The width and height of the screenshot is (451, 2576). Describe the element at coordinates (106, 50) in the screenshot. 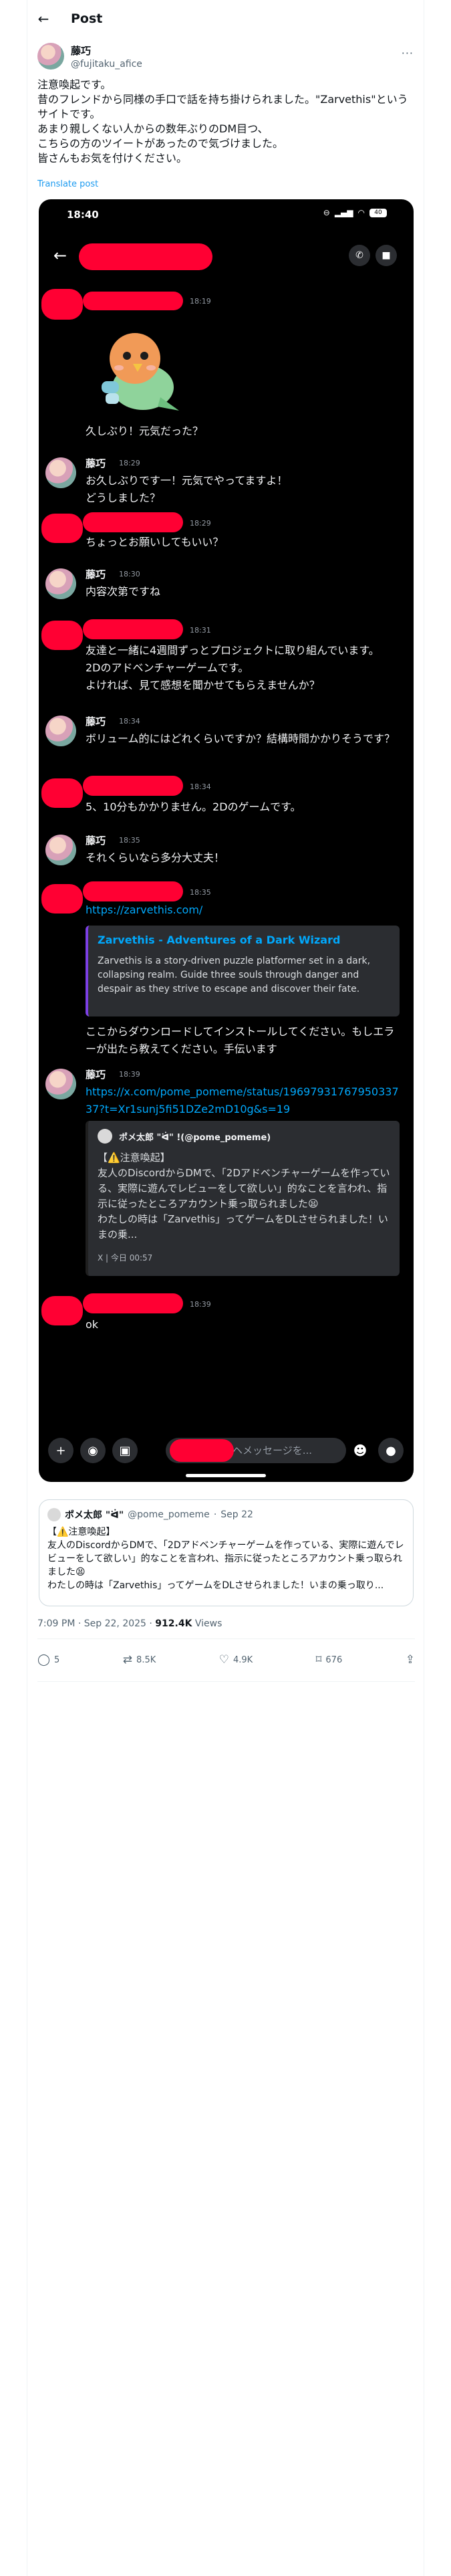

I see `author-display-name: 藤巧` at that location.